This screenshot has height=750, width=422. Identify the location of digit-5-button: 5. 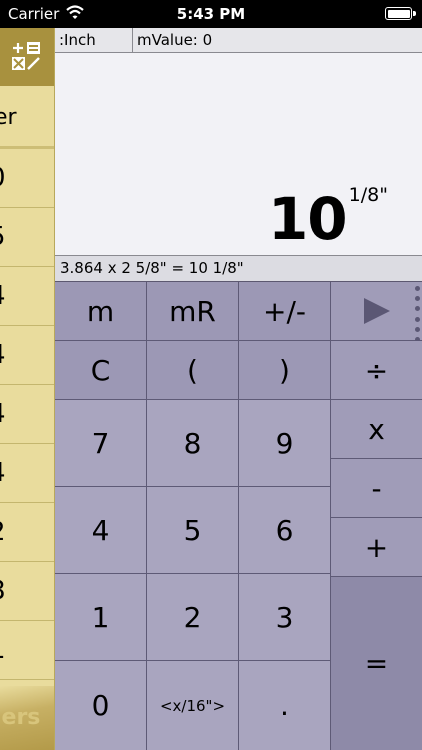
(193, 530).